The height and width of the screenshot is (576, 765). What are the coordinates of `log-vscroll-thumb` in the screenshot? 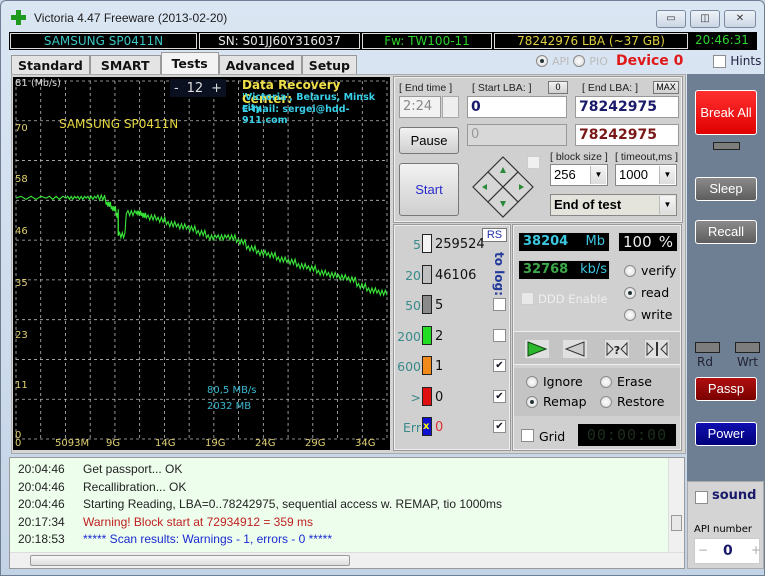 It's located at (676, 523).